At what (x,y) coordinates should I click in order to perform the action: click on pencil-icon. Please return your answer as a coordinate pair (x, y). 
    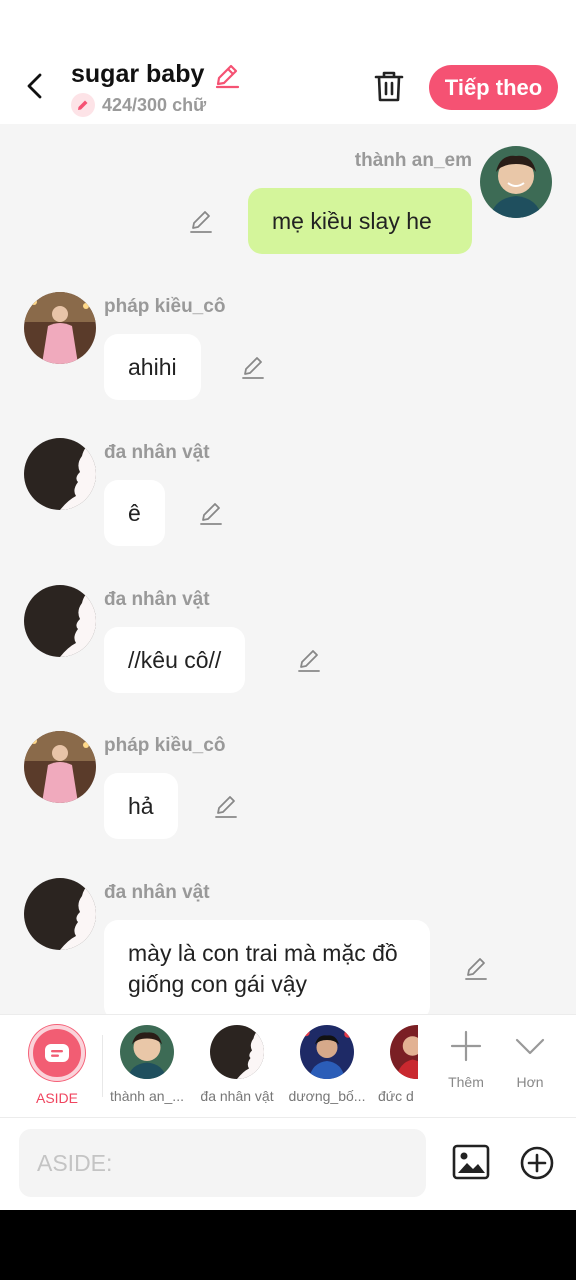
    Looking at the image, I should click on (83, 105).